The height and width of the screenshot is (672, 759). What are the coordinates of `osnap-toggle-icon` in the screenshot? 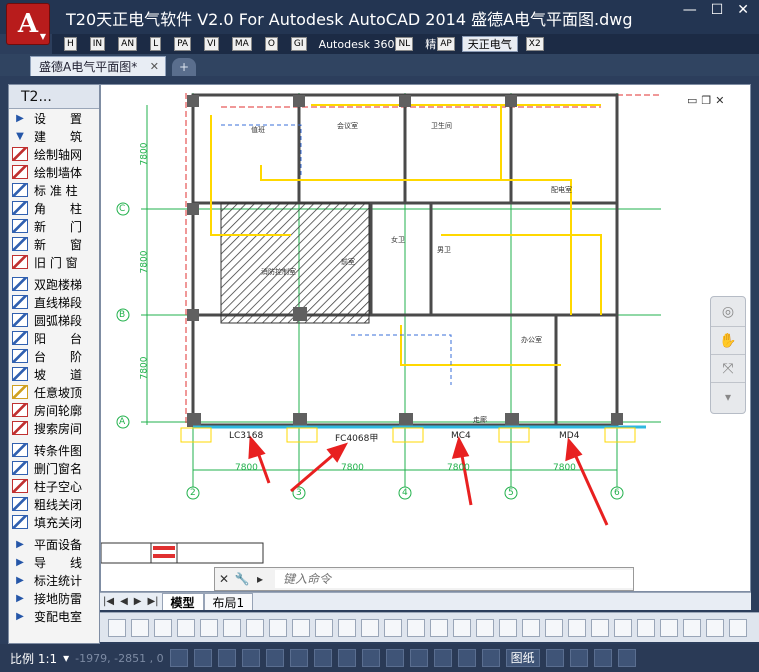 It's located at (274, 658).